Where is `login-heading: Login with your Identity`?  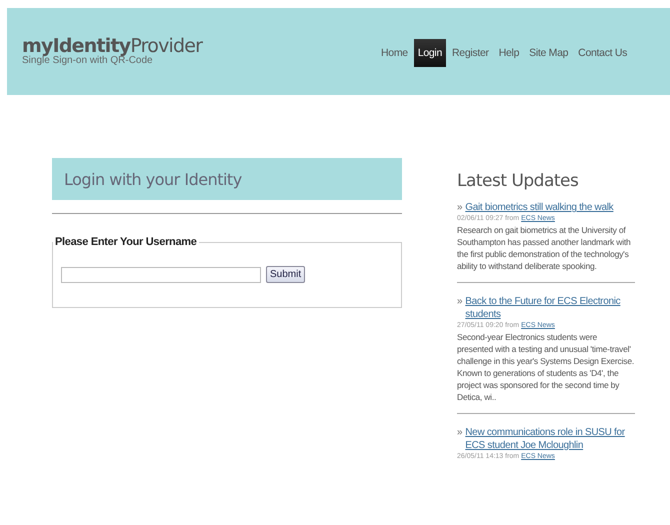
login-heading: Login with your Identity is located at coordinates (227, 179).